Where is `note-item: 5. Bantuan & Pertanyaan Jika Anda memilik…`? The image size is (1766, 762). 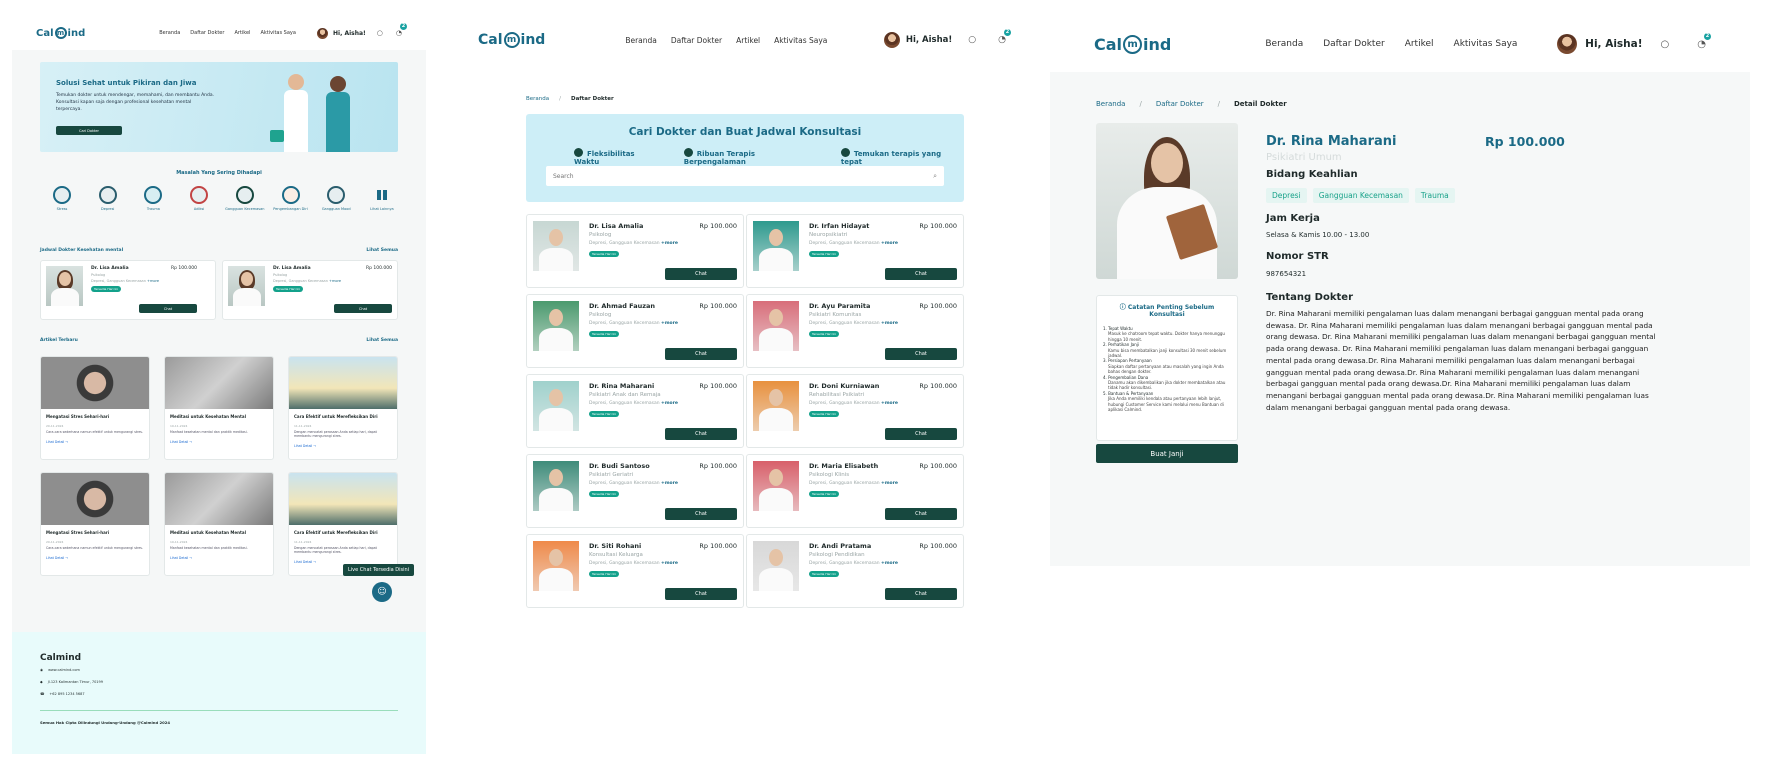
note-item: 5. Bantuan & Pertanyaan Jika Anda memilik… is located at coordinates (1163, 401).